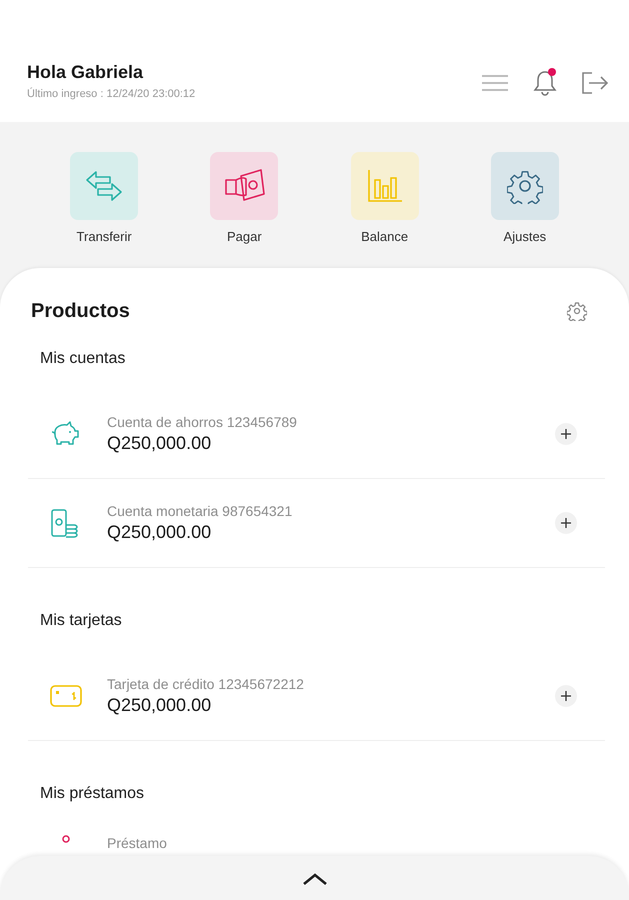 The height and width of the screenshot is (900, 629). Describe the element at coordinates (525, 236) in the screenshot. I see `action-label: Ajustes` at that location.